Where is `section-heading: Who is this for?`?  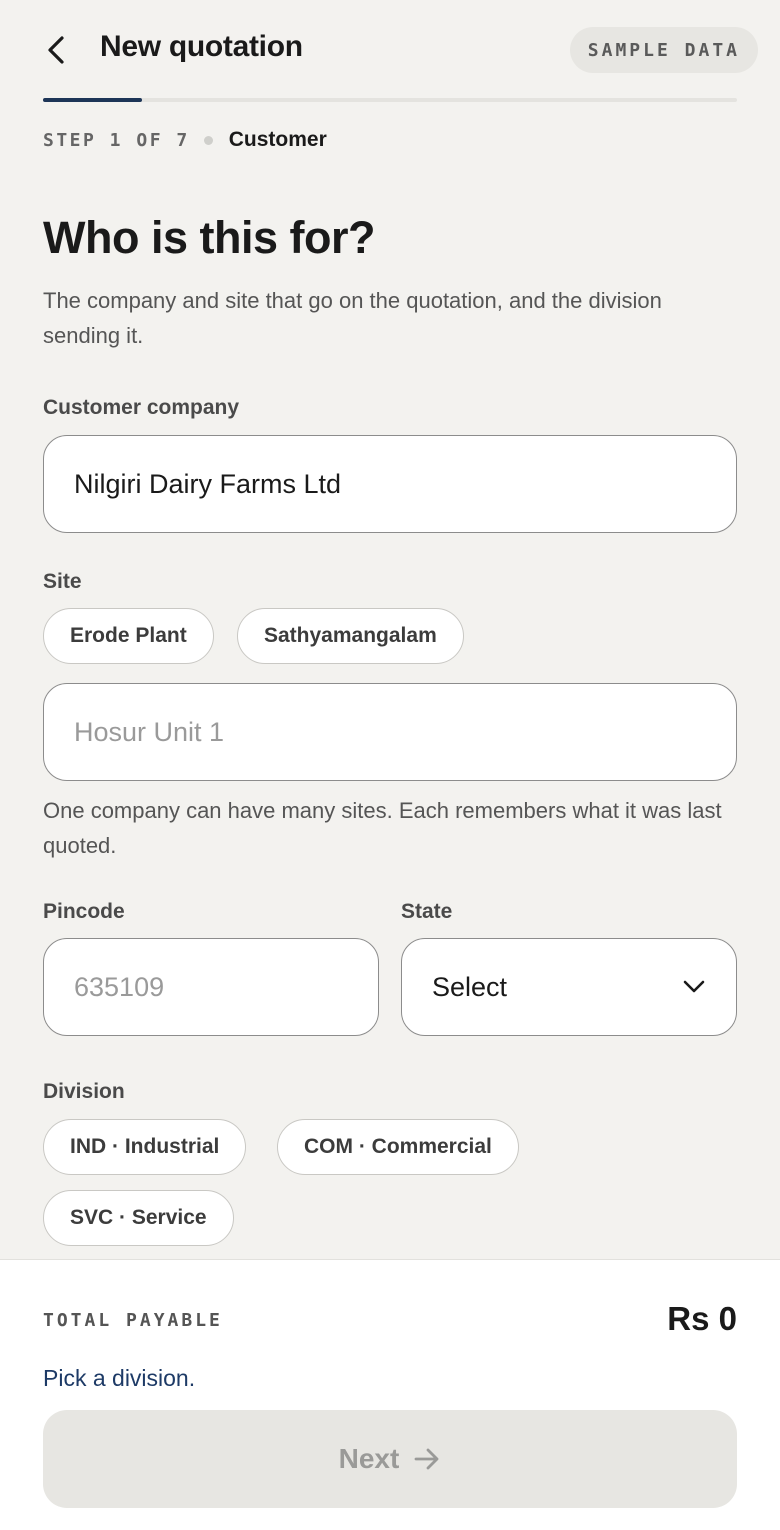
section-heading: Who is this for? is located at coordinates (209, 237).